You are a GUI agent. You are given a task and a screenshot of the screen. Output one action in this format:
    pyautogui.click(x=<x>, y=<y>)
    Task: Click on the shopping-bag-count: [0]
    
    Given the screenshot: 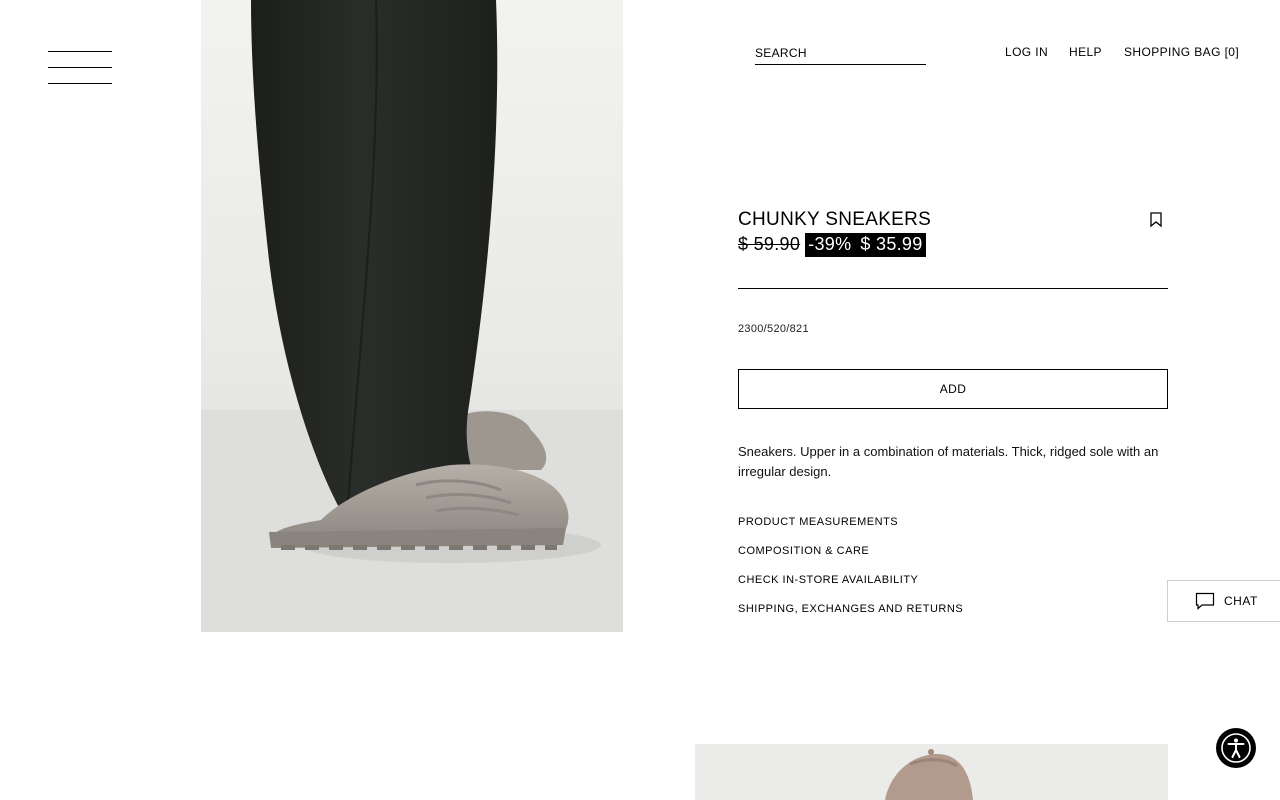 What is the action you would take?
    pyautogui.click(x=1232, y=52)
    